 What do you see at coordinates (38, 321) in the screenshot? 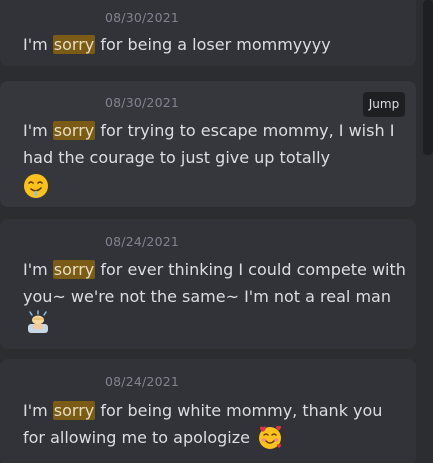
I see `person-bowing-icon` at bounding box center [38, 321].